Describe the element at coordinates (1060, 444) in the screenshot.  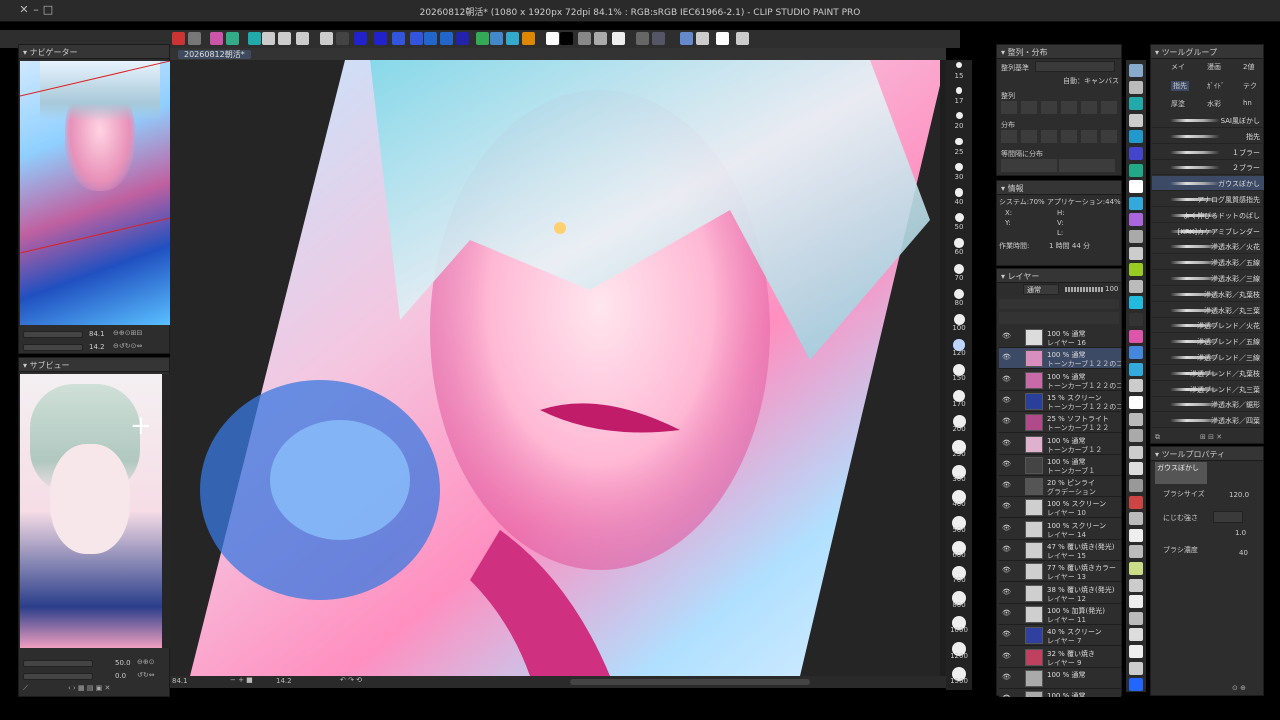
I see `layer-row: 👁 100 % 通常 トーンカーブ１２` at that location.